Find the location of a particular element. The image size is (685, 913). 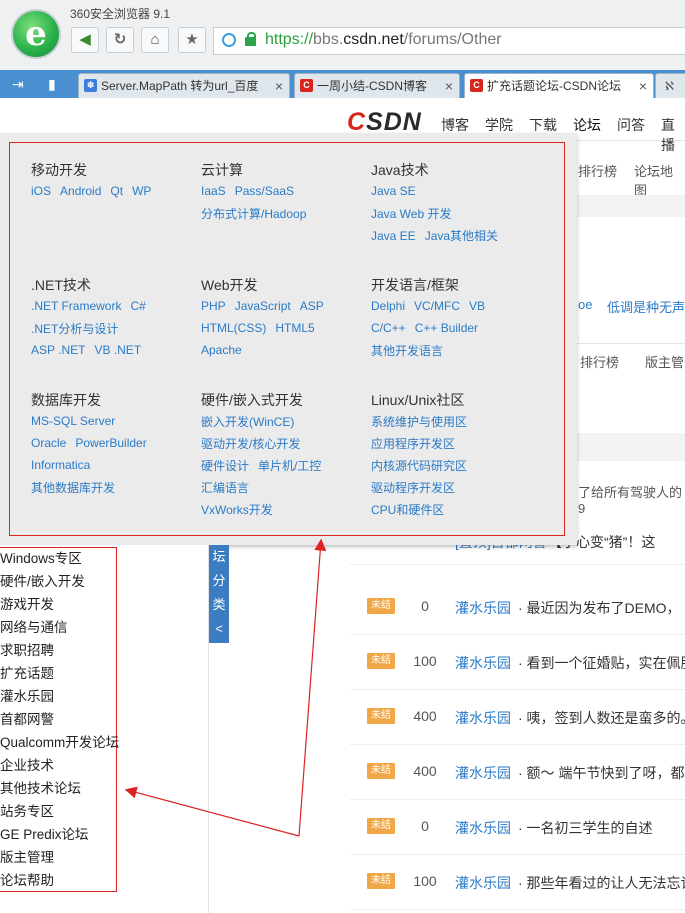

sidebar-item: 其他技术论坛 is located at coordinates (40, 787).